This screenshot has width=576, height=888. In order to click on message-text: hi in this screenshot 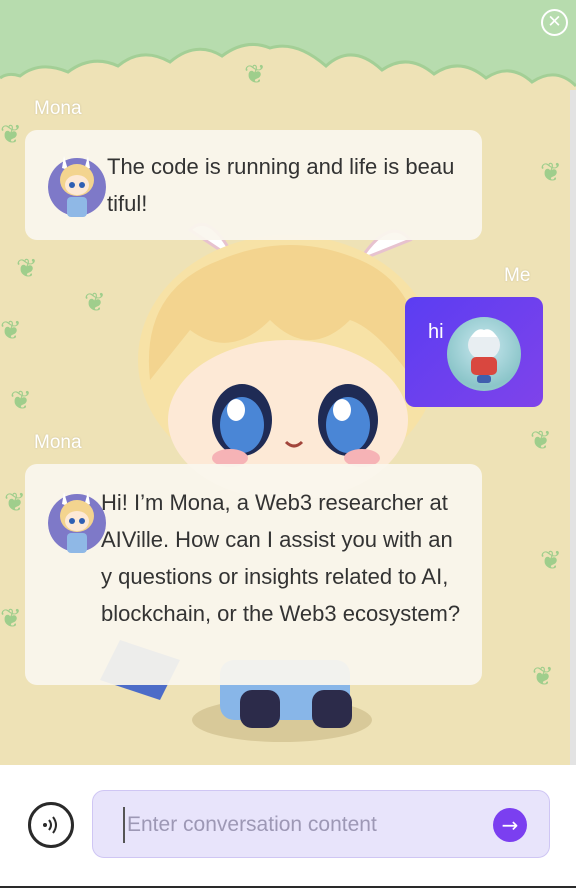, I will do `click(436, 332)`.